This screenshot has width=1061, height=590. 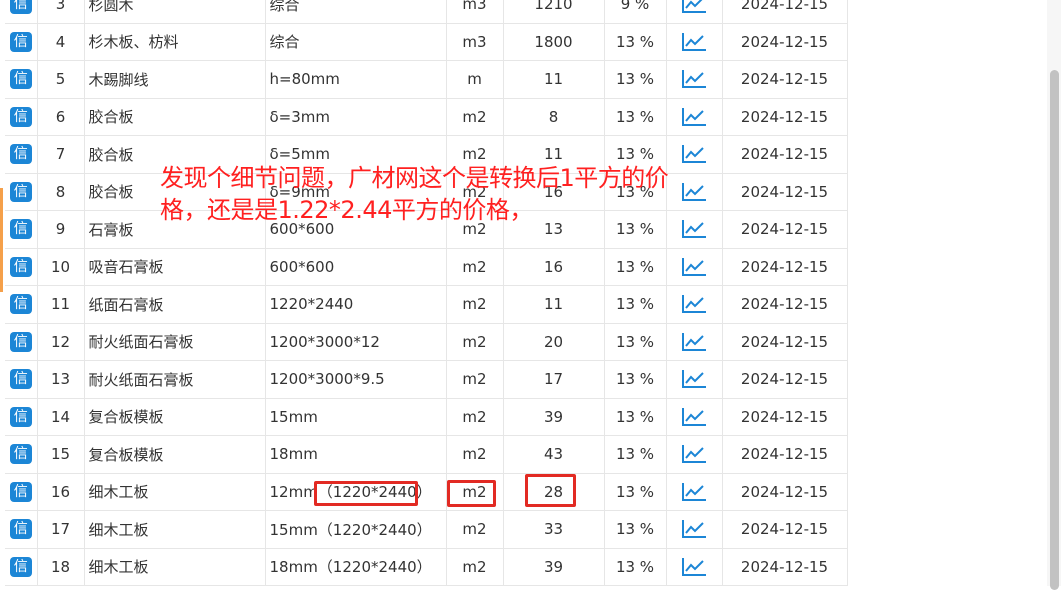 What do you see at coordinates (426, 417) in the screenshot?
I see `table-row: 信 14 复合板模板 15mm m2 39 13 % 2024-12-15` at bounding box center [426, 417].